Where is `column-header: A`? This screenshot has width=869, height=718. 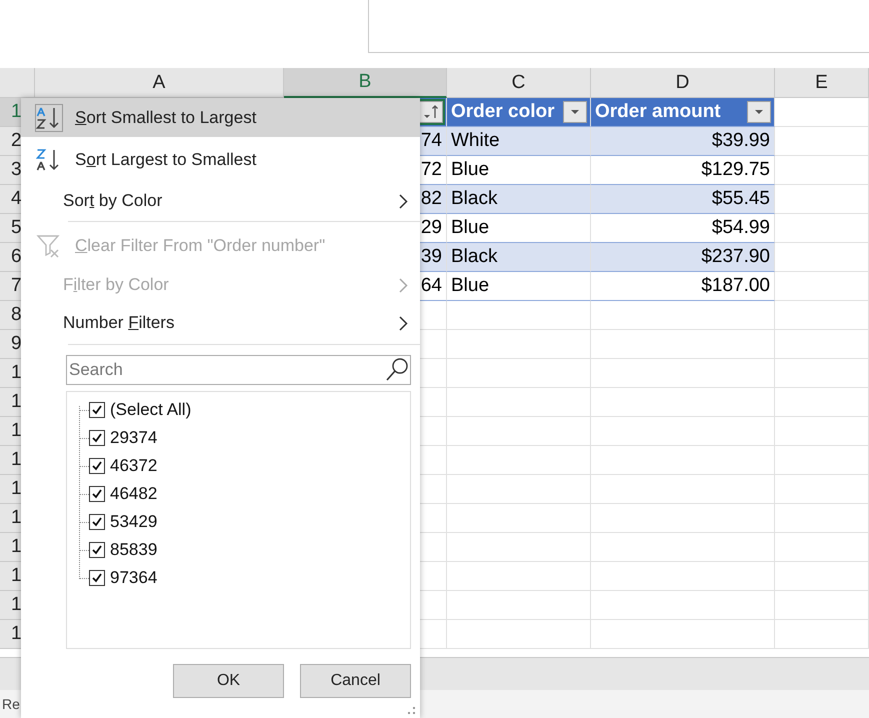
column-header: A is located at coordinates (159, 83).